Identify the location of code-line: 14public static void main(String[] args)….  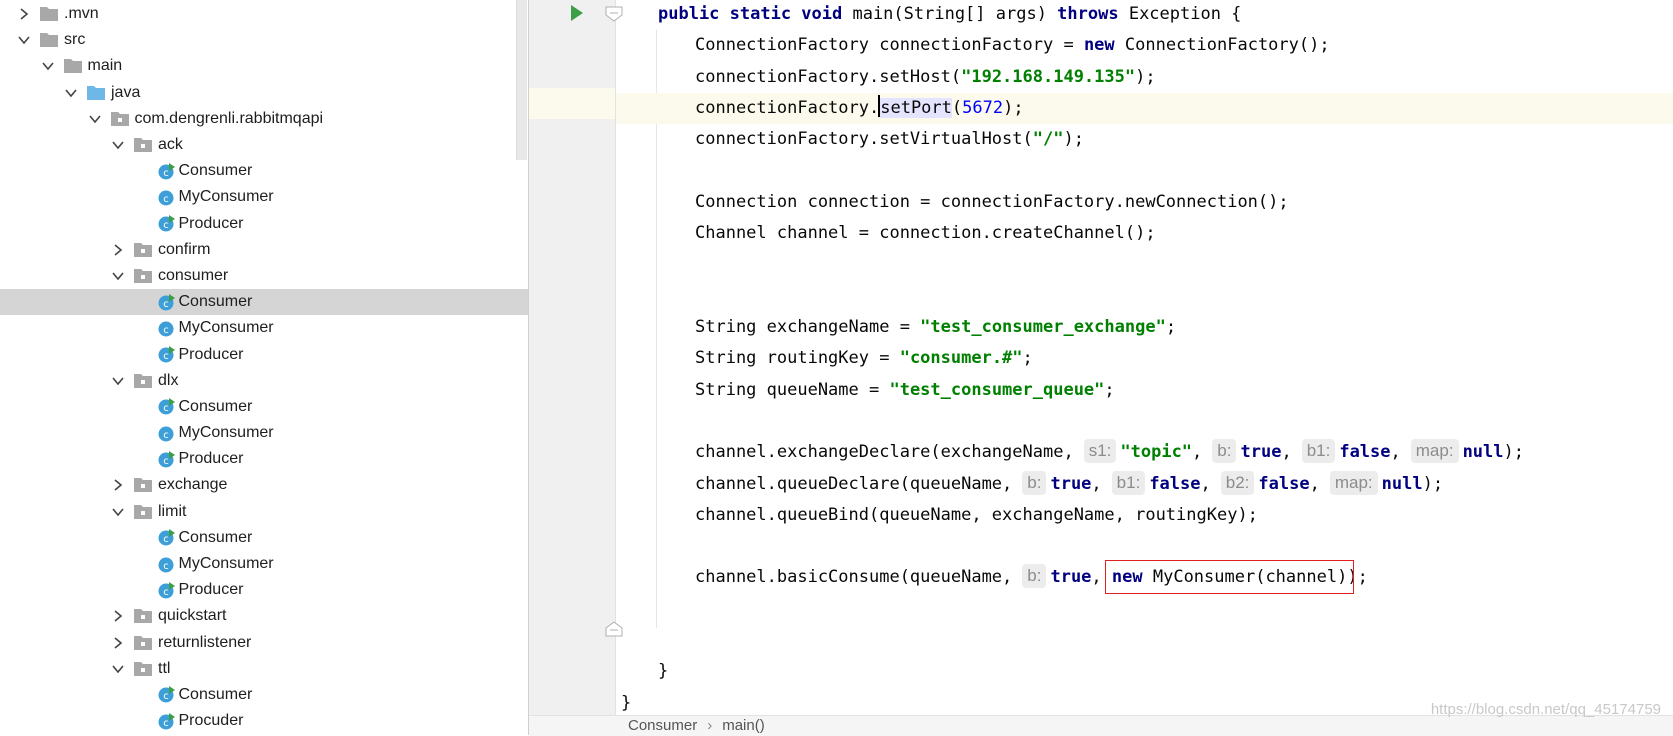
(1144, 15).